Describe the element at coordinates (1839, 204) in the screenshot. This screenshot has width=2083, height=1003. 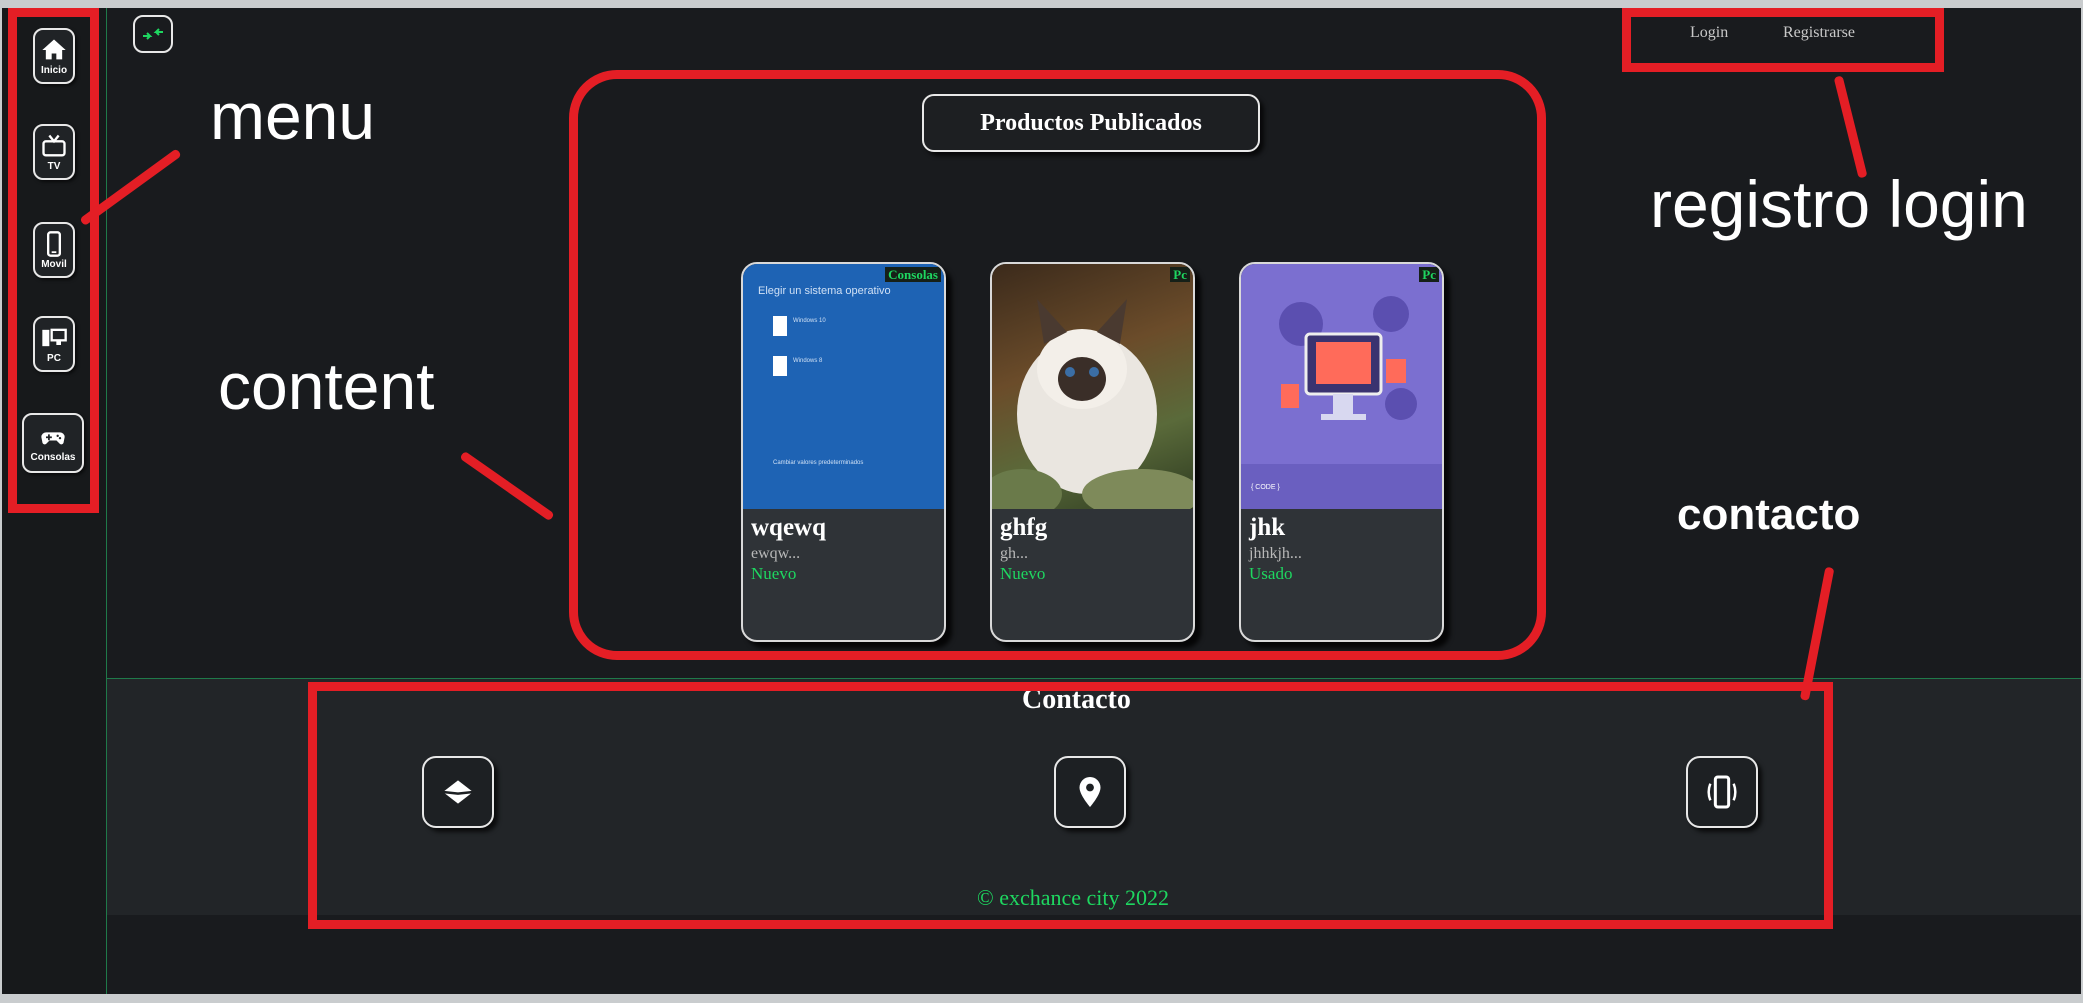
I see `registro-login-label: registro login` at that location.